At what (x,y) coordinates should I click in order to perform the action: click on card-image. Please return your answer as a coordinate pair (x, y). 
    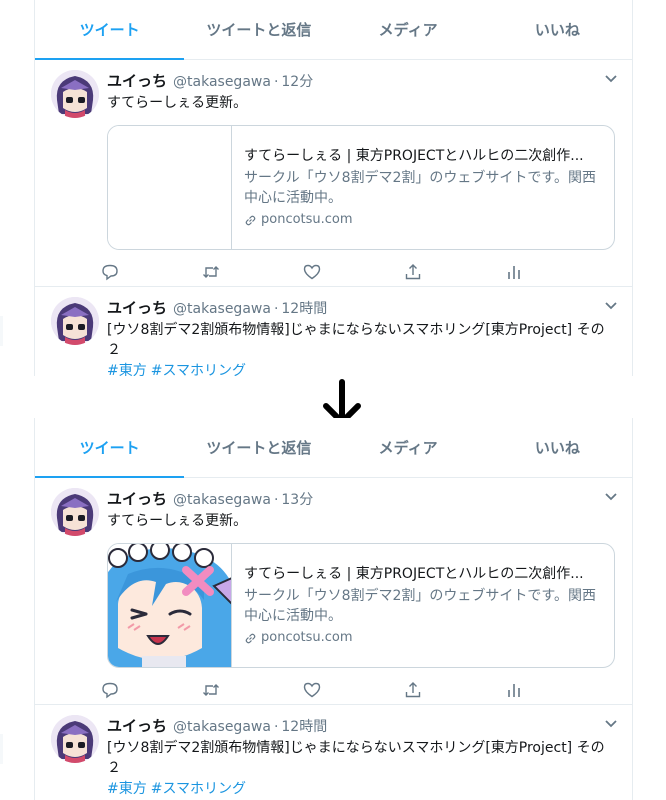
    Looking at the image, I should click on (170, 605).